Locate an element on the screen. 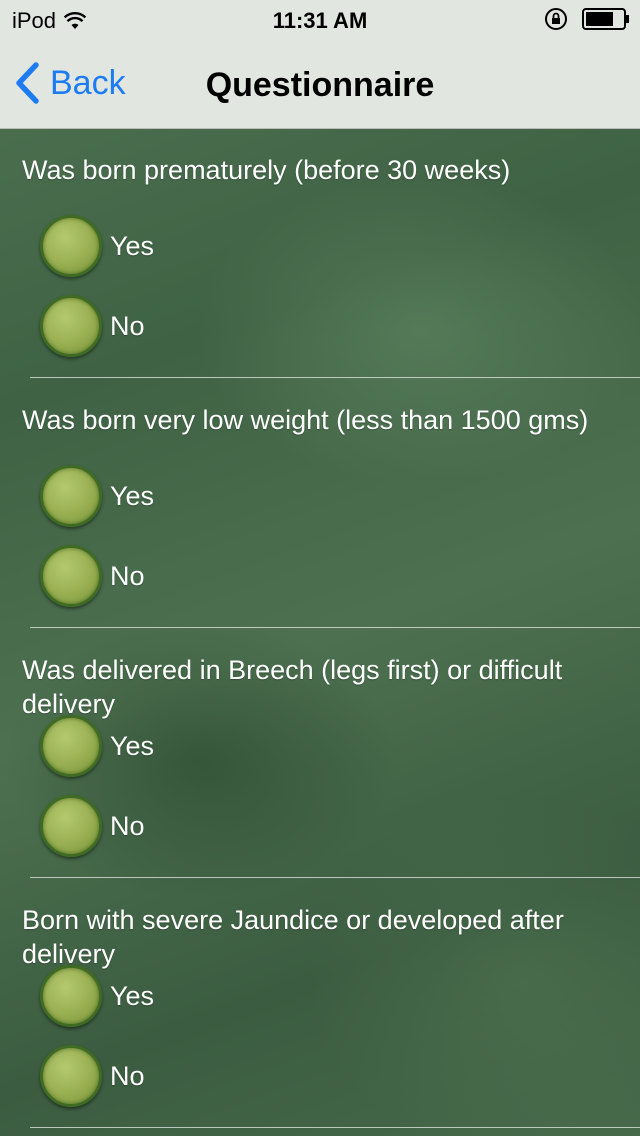 The height and width of the screenshot is (1136, 640). orientation-lock-icon is located at coordinates (556, 19).